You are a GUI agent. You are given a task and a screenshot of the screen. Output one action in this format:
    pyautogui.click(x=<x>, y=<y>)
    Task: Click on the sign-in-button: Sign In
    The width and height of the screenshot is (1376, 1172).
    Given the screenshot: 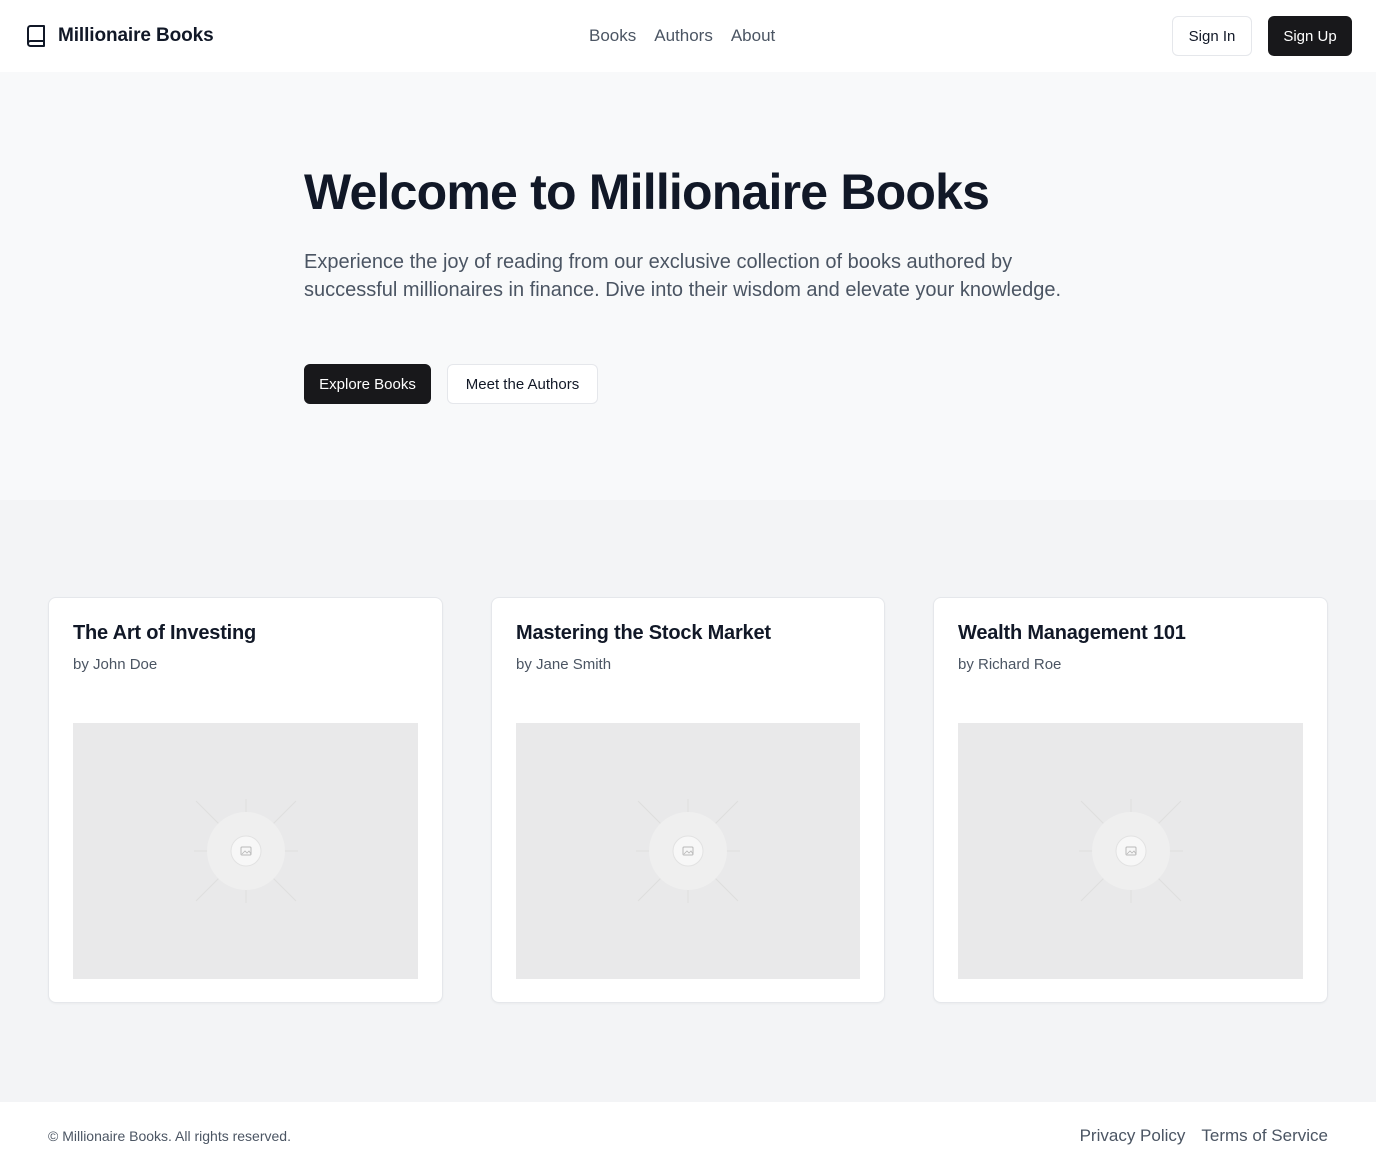 What is the action you would take?
    pyautogui.click(x=1212, y=36)
    